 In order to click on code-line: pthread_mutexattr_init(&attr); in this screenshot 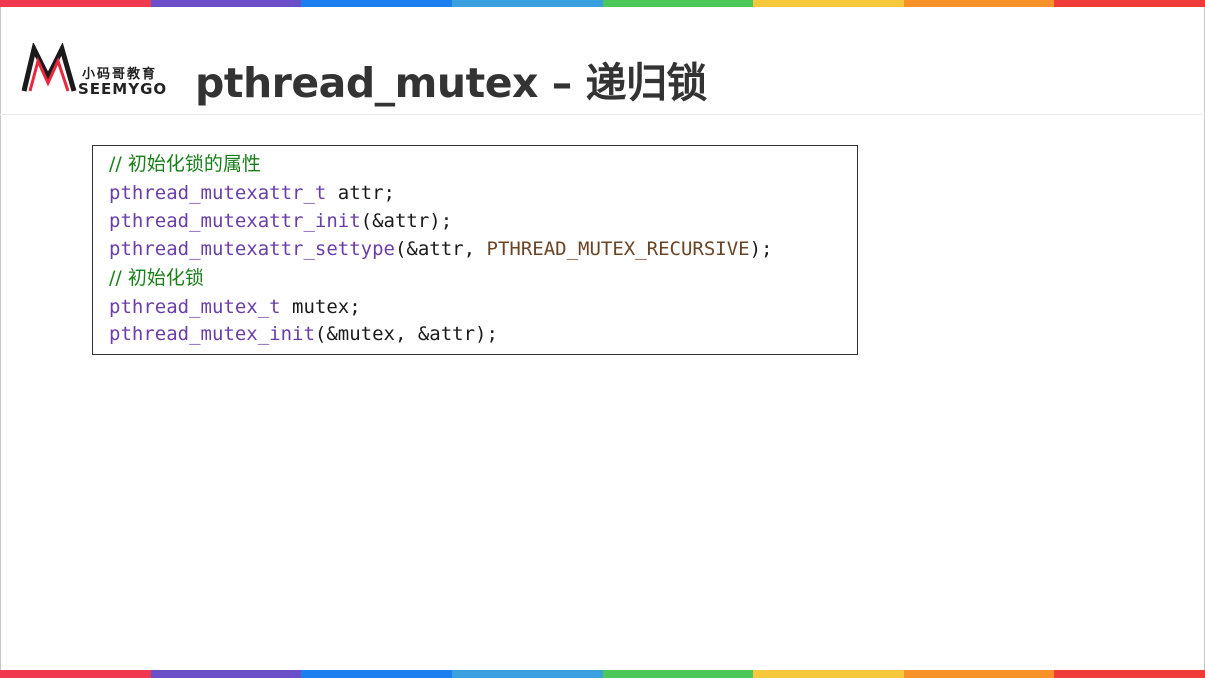, I will do `click(280, 221)`.